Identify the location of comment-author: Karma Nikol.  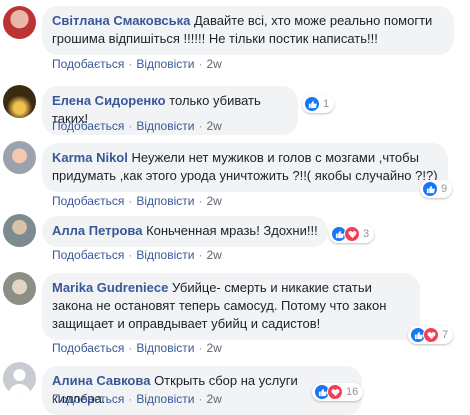
(90, 157).